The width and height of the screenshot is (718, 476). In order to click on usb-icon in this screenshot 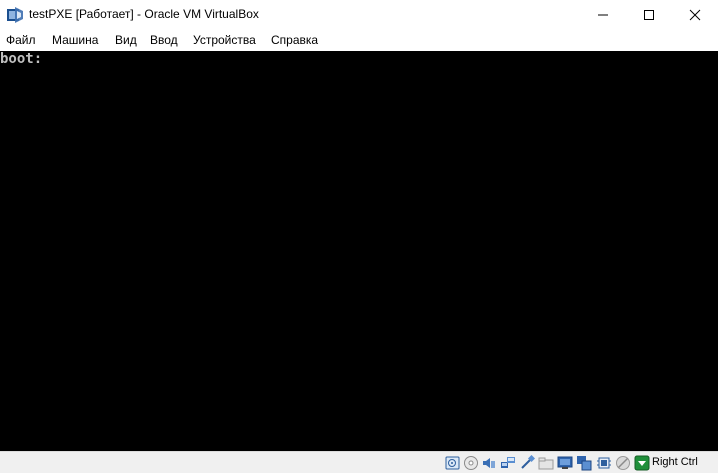, I will do `click(527, 462)`.